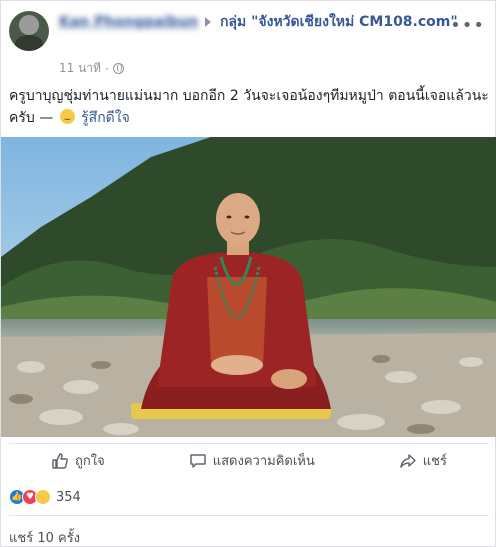  Describe the element at coordinates (249, 515) in the screenshot. I see `divider` at that location.